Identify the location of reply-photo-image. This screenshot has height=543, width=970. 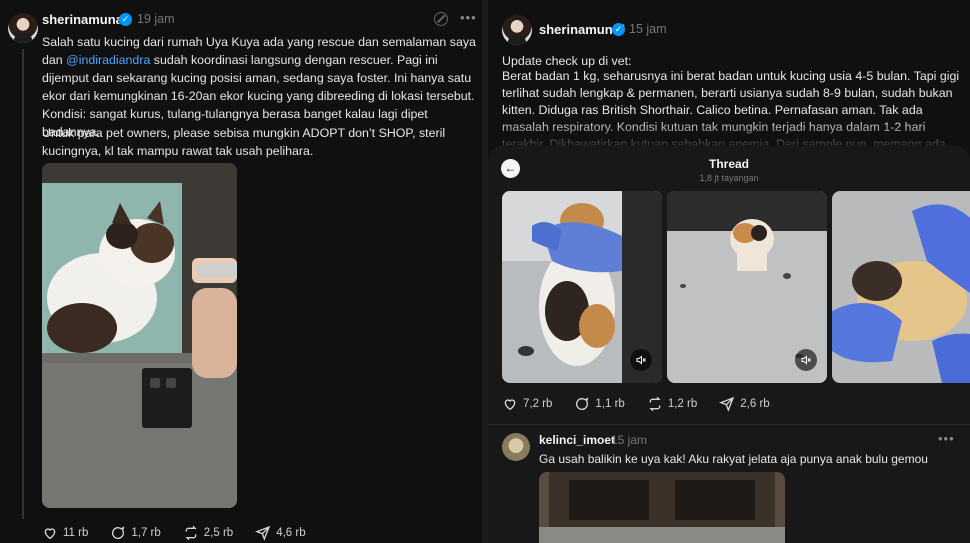
(662, 507).